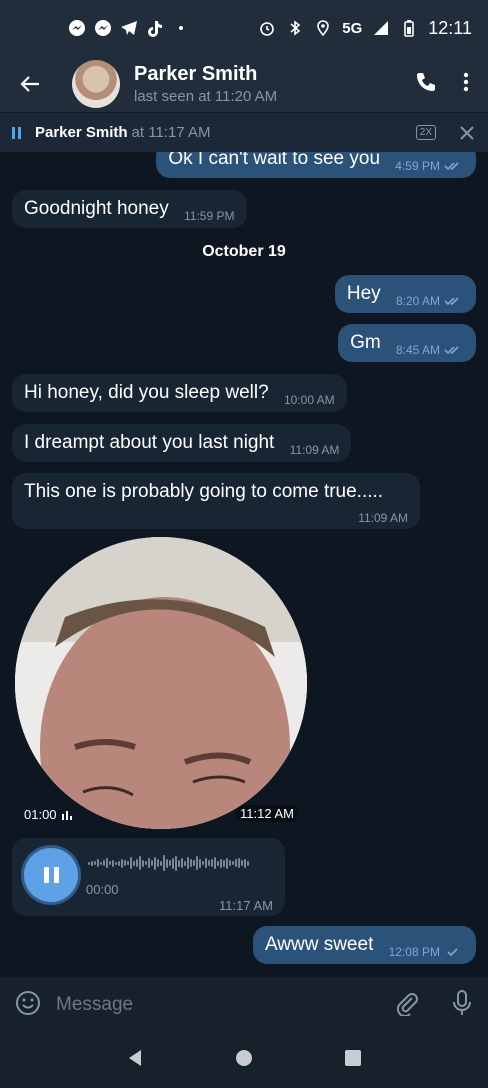 The height and width of the screenshot is (1088, 488). I want to click on attach-button, so click(407, 1005).